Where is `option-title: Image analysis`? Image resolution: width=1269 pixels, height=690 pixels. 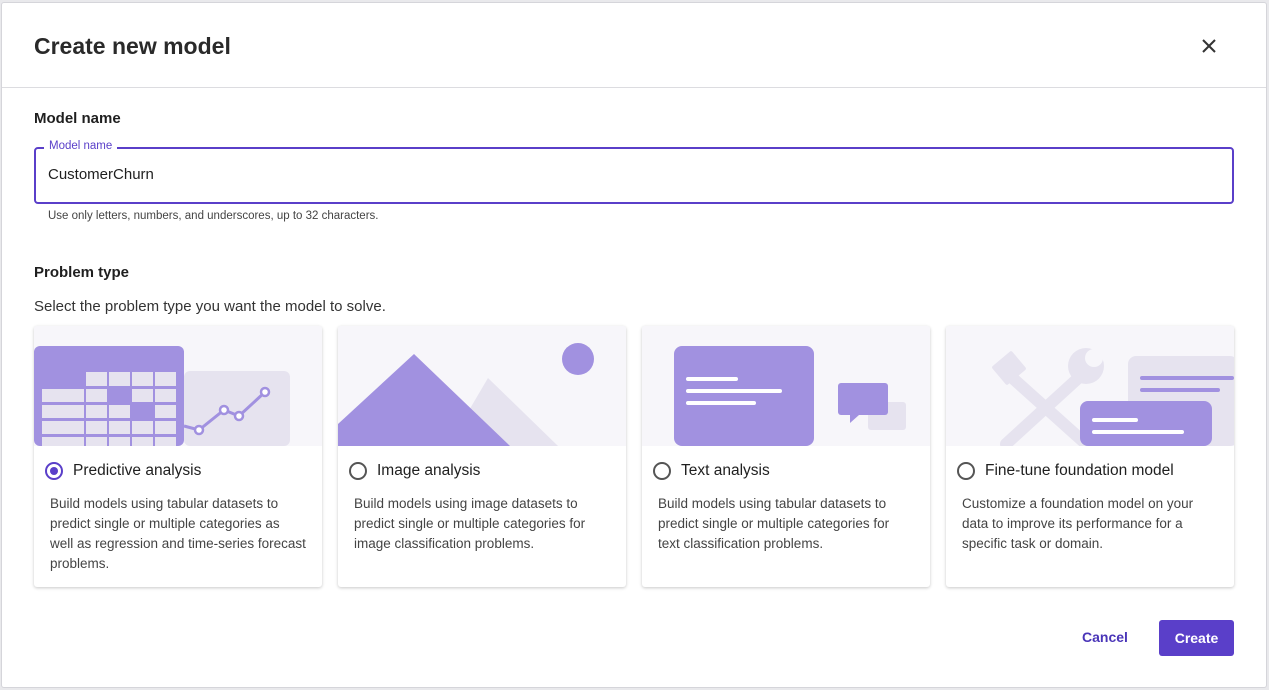
option-title: Image analysis is located at coordinates (429, 470).